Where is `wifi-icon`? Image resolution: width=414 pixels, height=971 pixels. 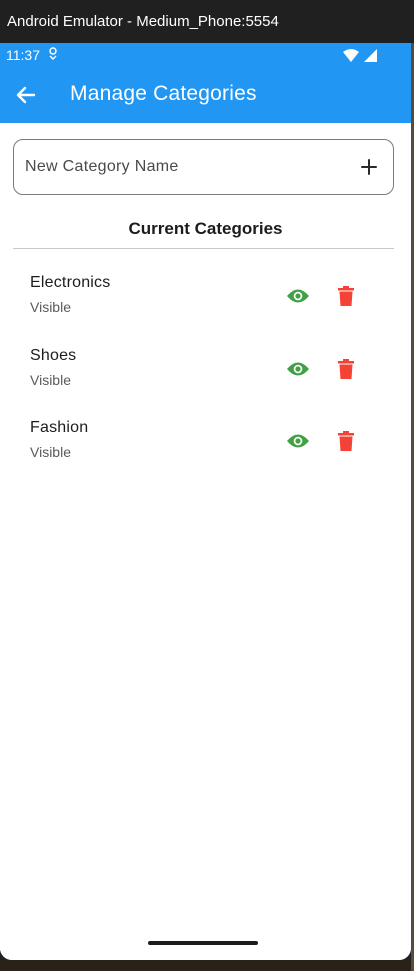 wifi-icon is located at coordinates (351, 56).